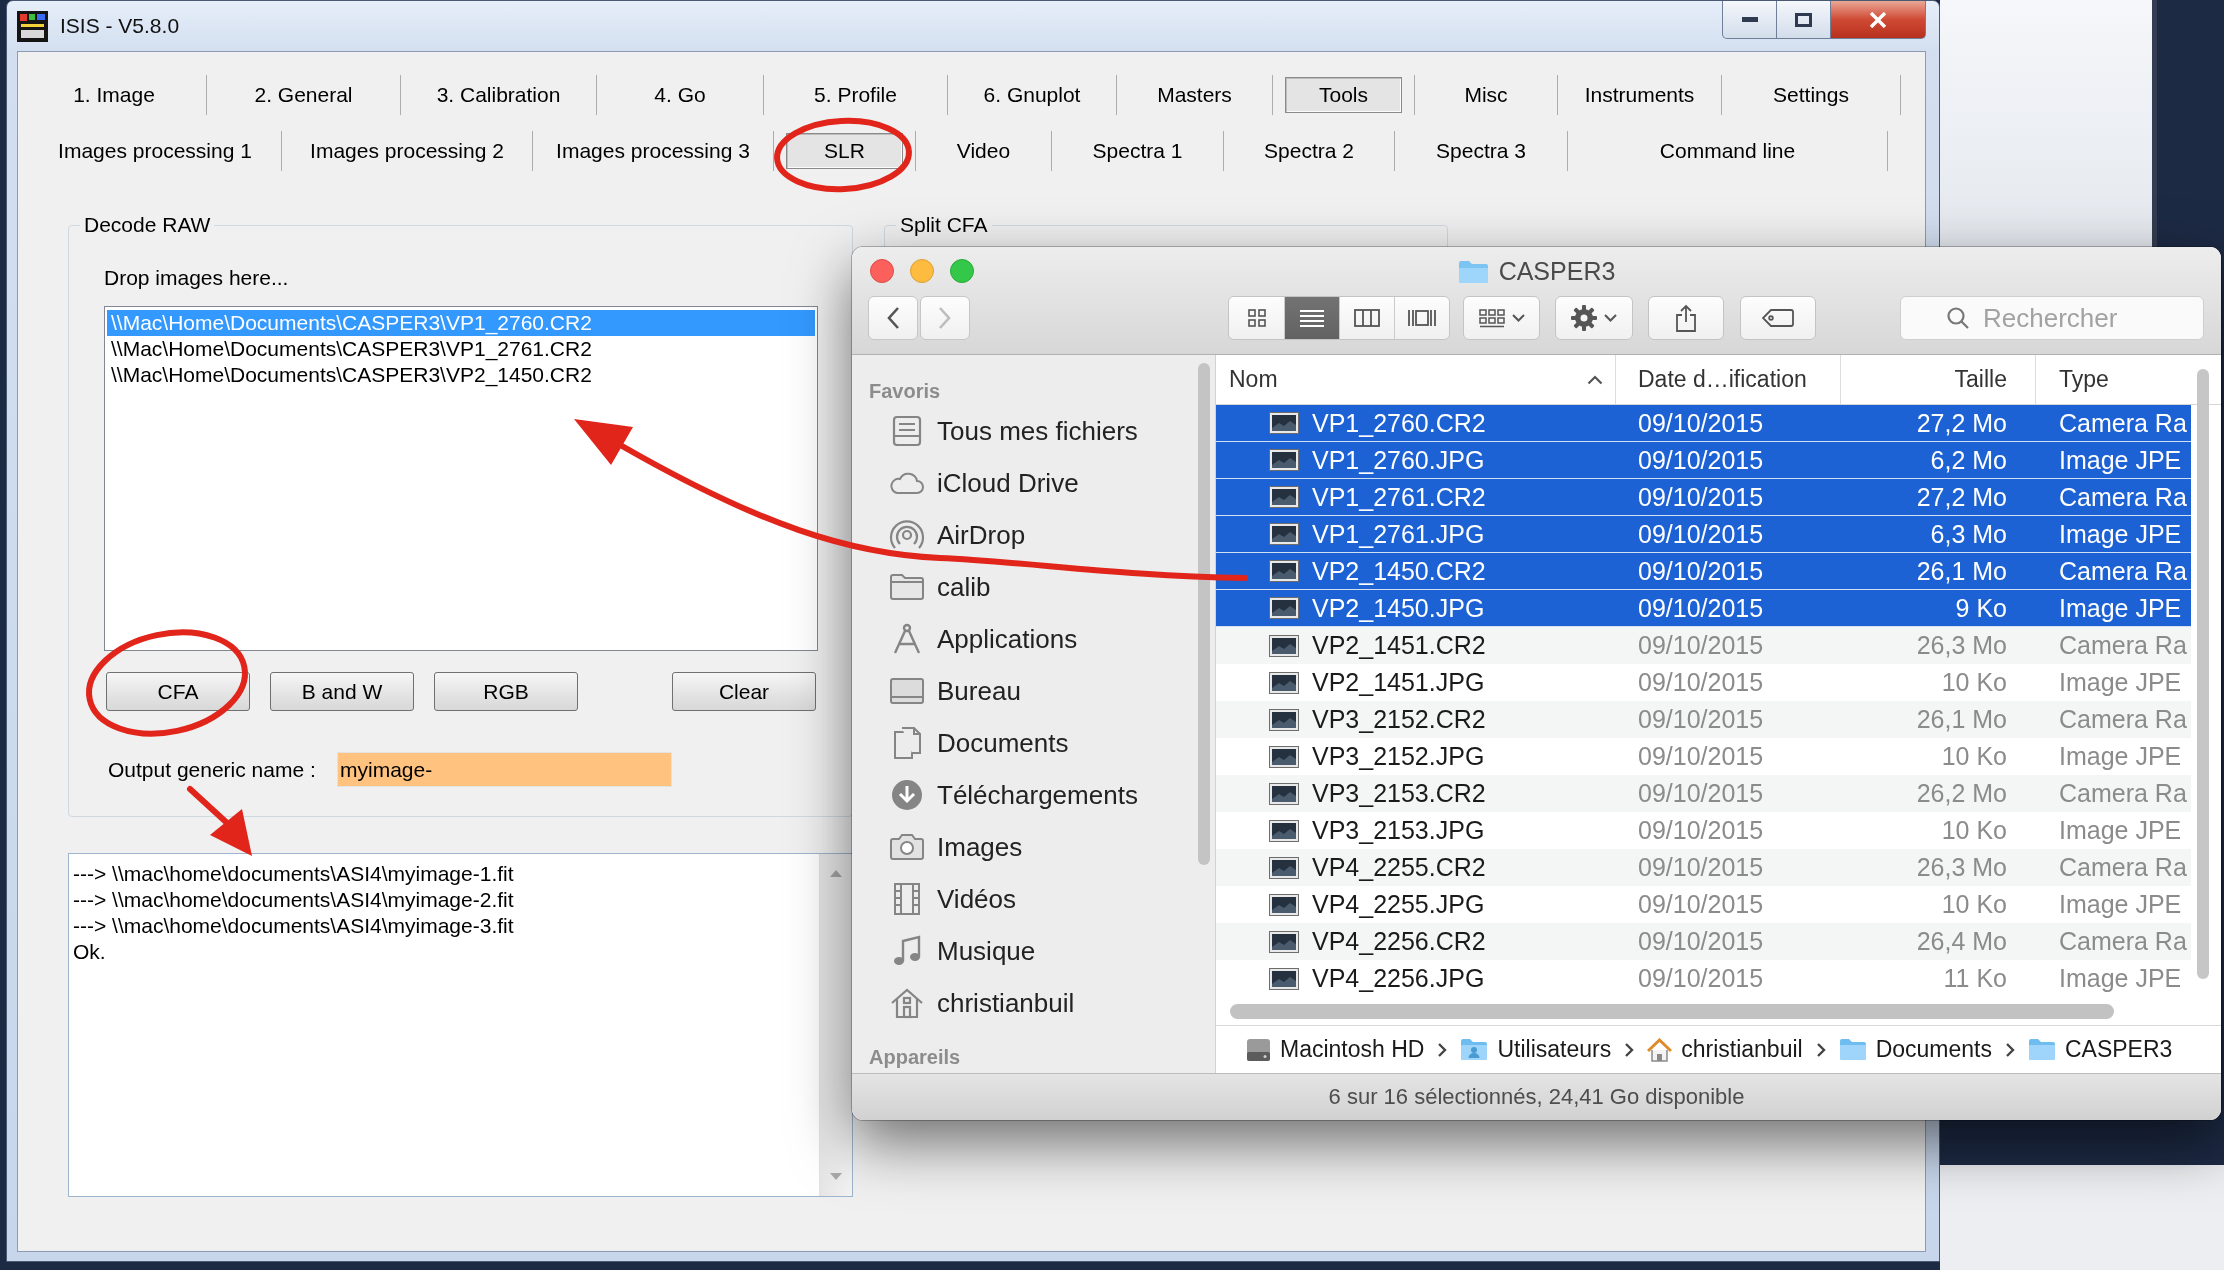 This screenshot has height=1270, width=2224. I want to click on sidebar-item: Bureau, so click(955, 691).